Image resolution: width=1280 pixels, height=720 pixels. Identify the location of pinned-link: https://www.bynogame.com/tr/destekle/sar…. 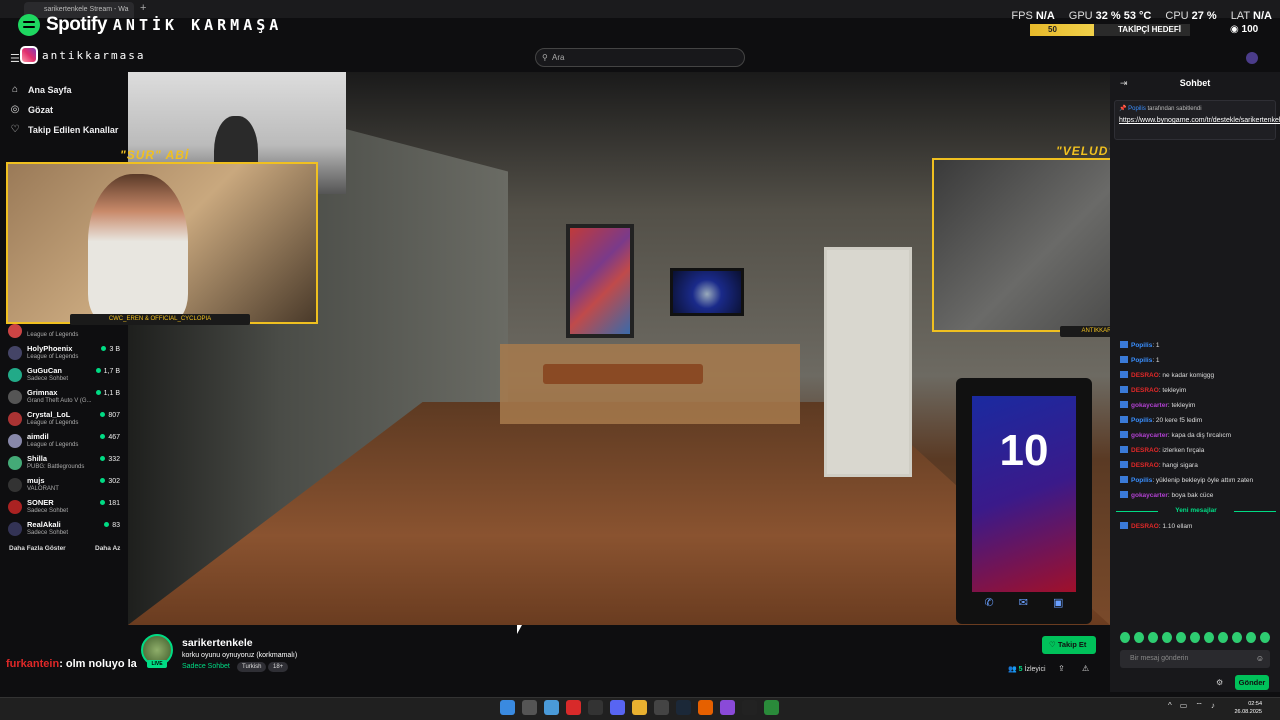
(1199, 120).